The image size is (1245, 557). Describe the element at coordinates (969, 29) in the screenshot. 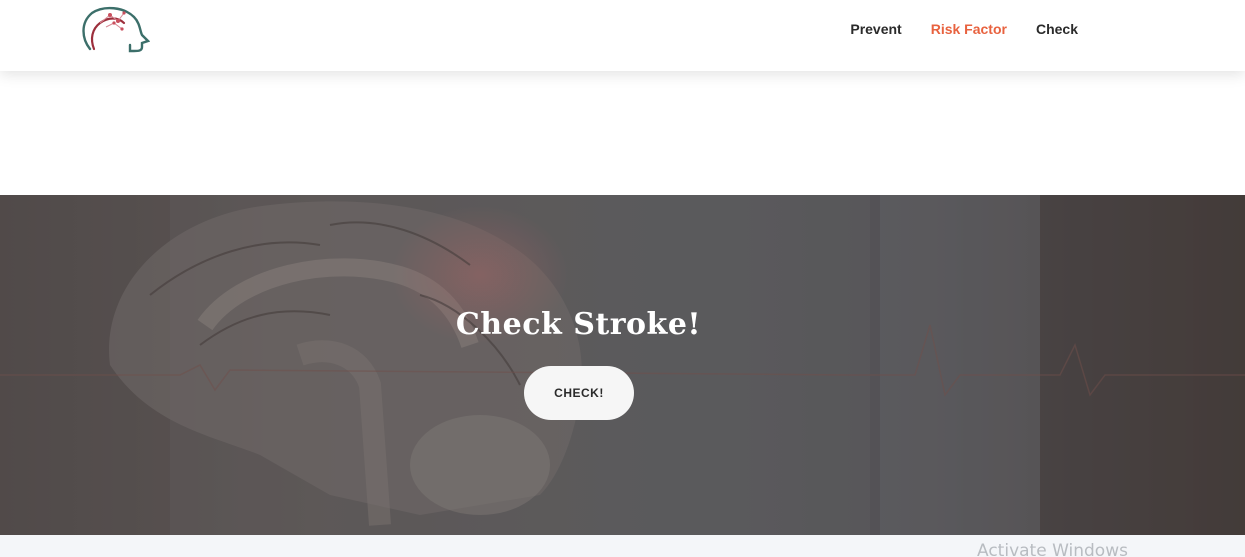

I see `nav-item-risk-factor: Risk Factor` at that location.